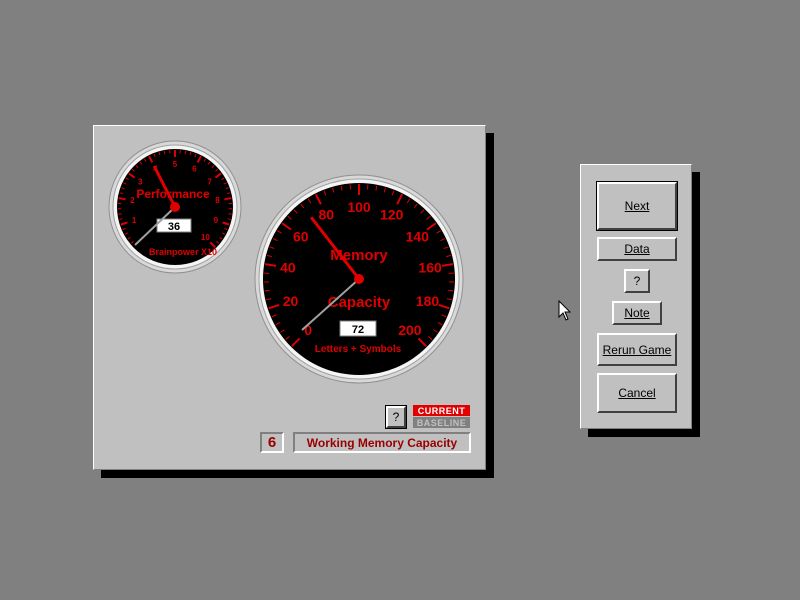 This screenshot has width=800, height=600. I want to click on gauge-tick-label: 7, so click(210, 182).